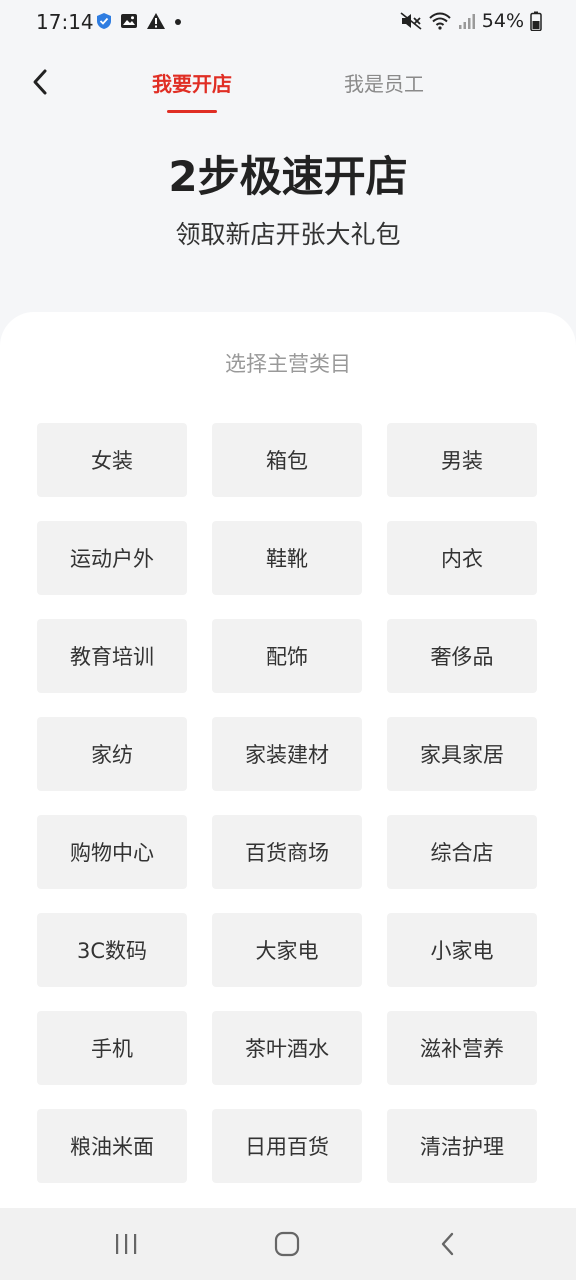 The image size is (576, 1280). I want to click on chevron-left-icon, so click(40, 82).